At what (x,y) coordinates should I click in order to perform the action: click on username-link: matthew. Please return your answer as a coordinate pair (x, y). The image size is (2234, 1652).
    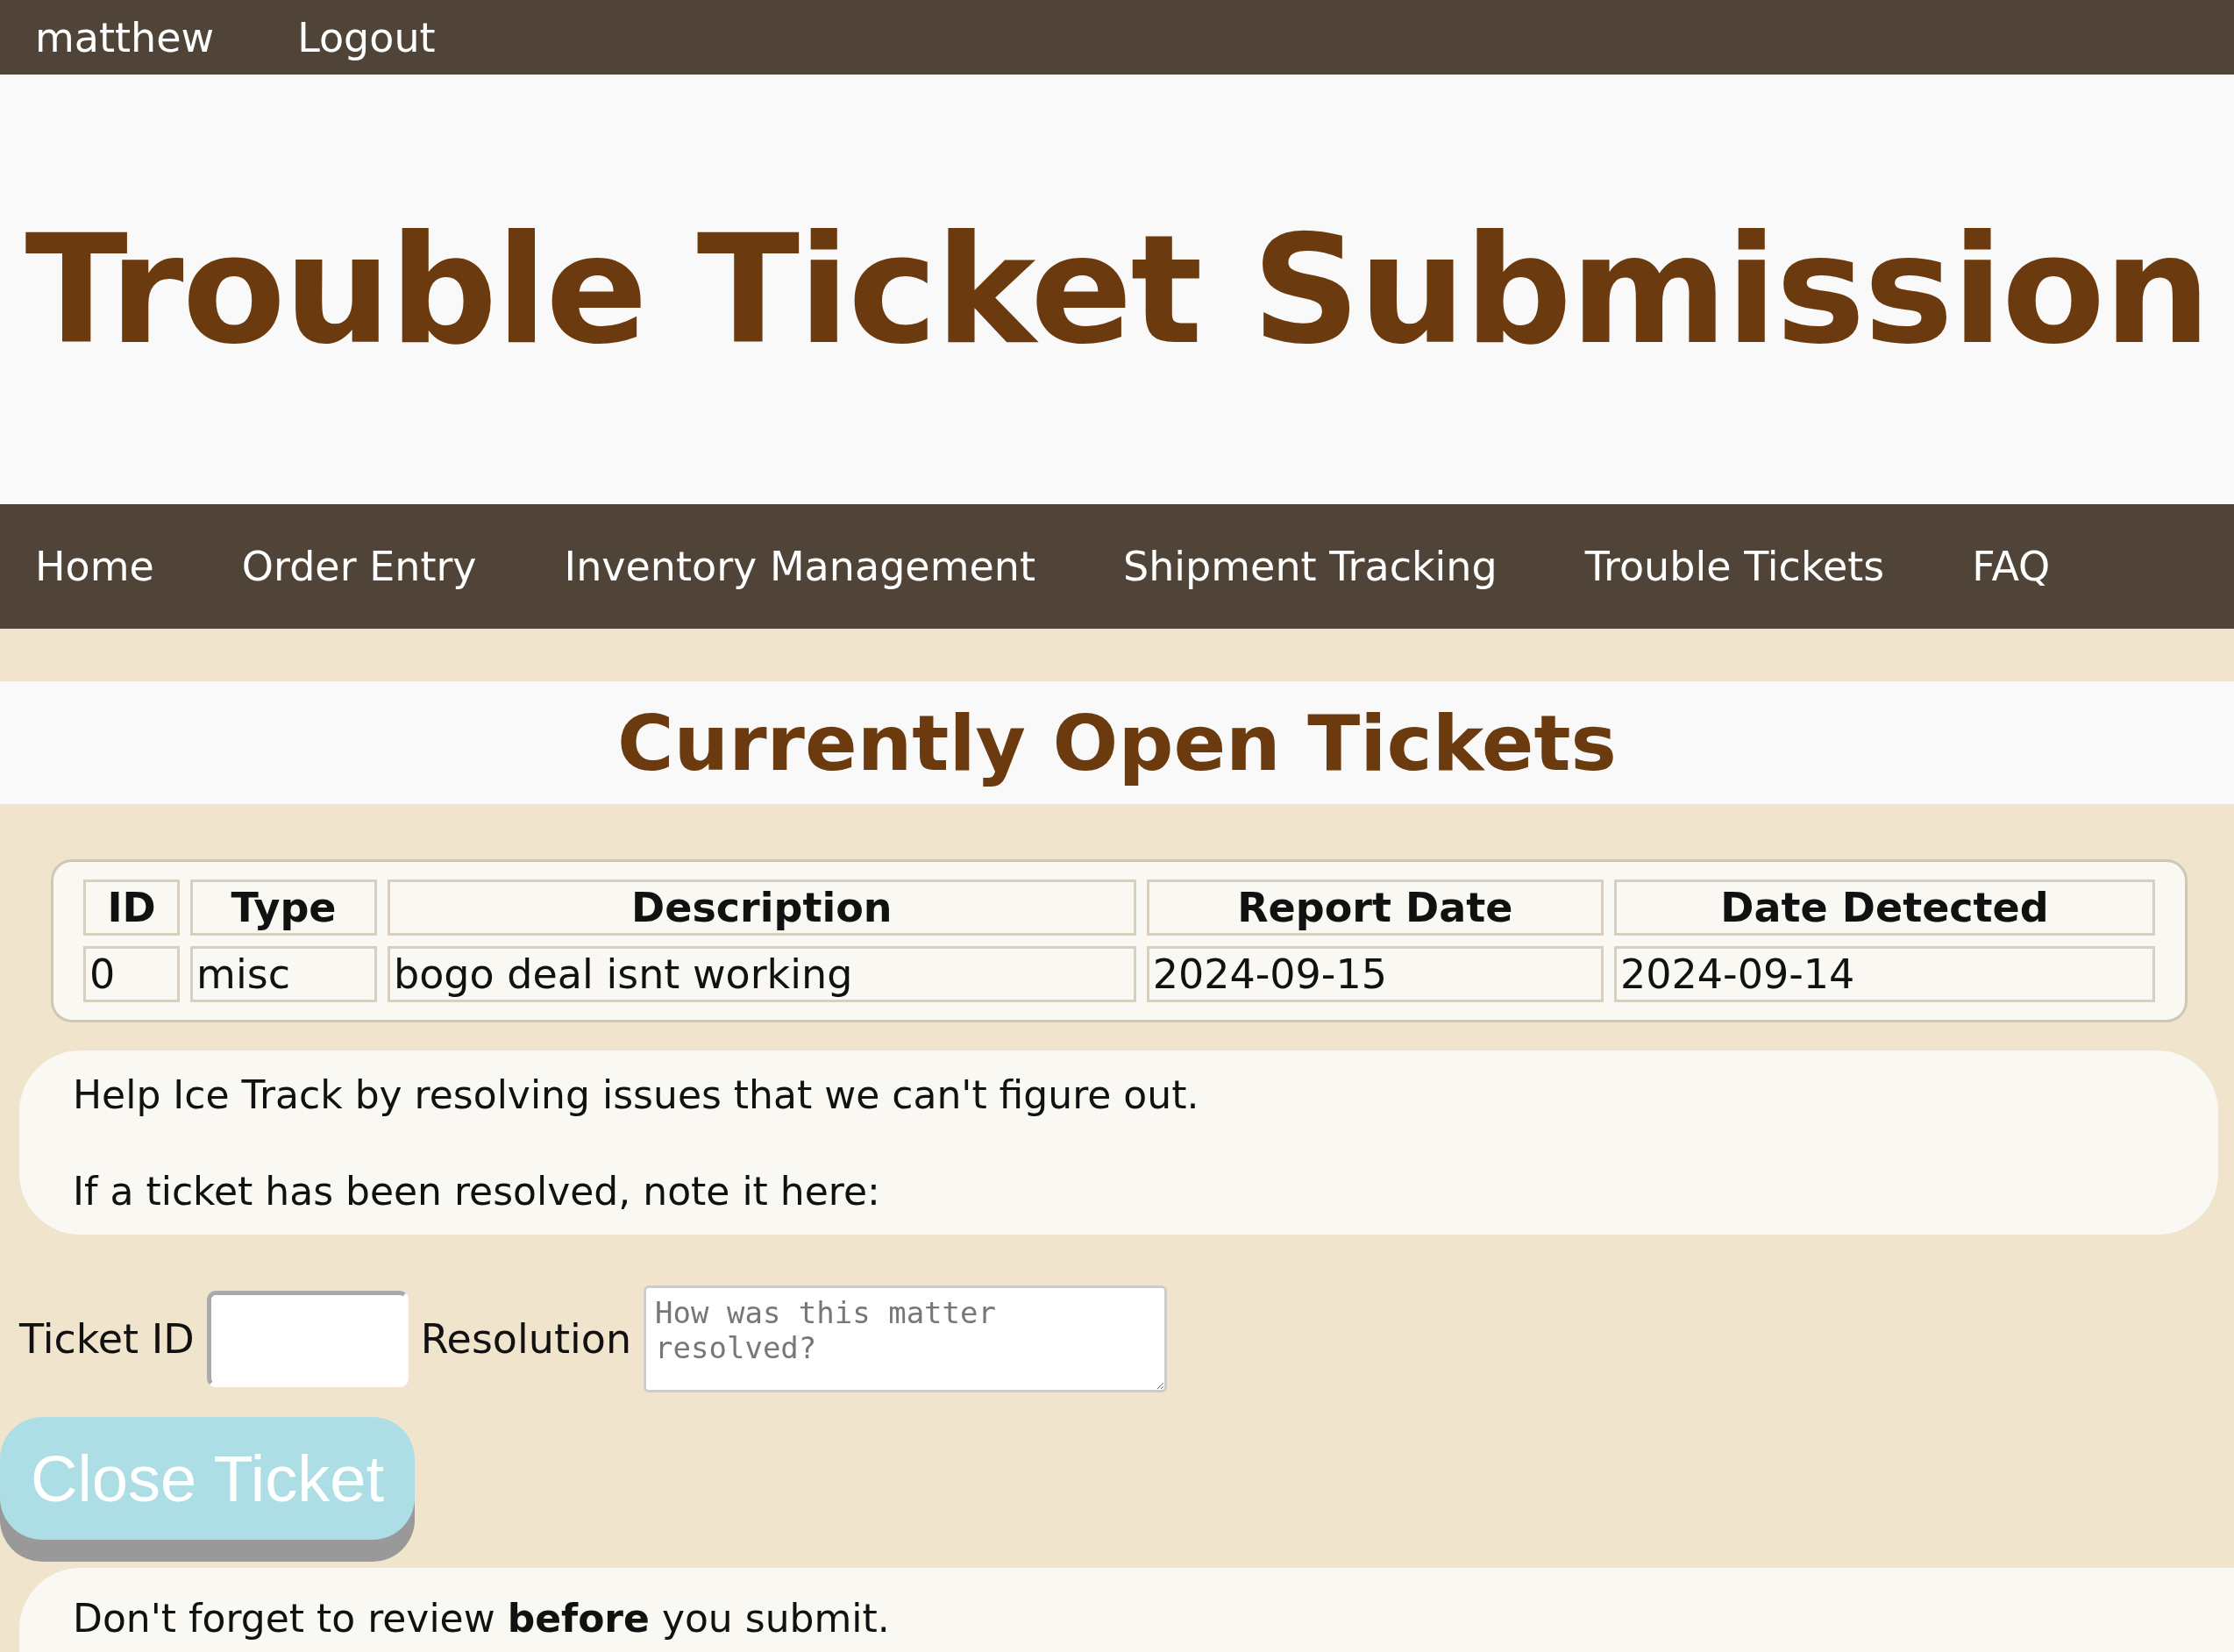
    Looking at the image, I should click on (125, 37).